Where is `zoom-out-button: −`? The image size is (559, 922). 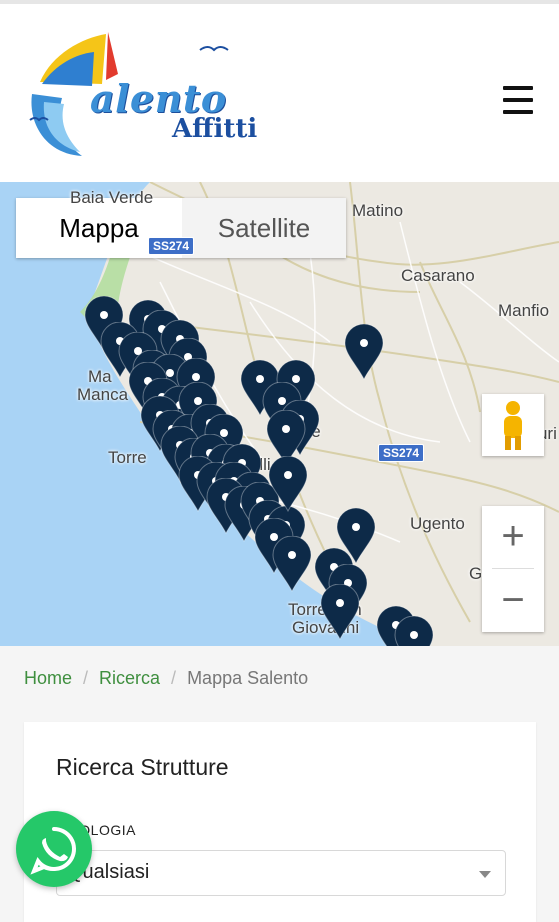 zoom-out-button: − is located at coordinates (513, 600).